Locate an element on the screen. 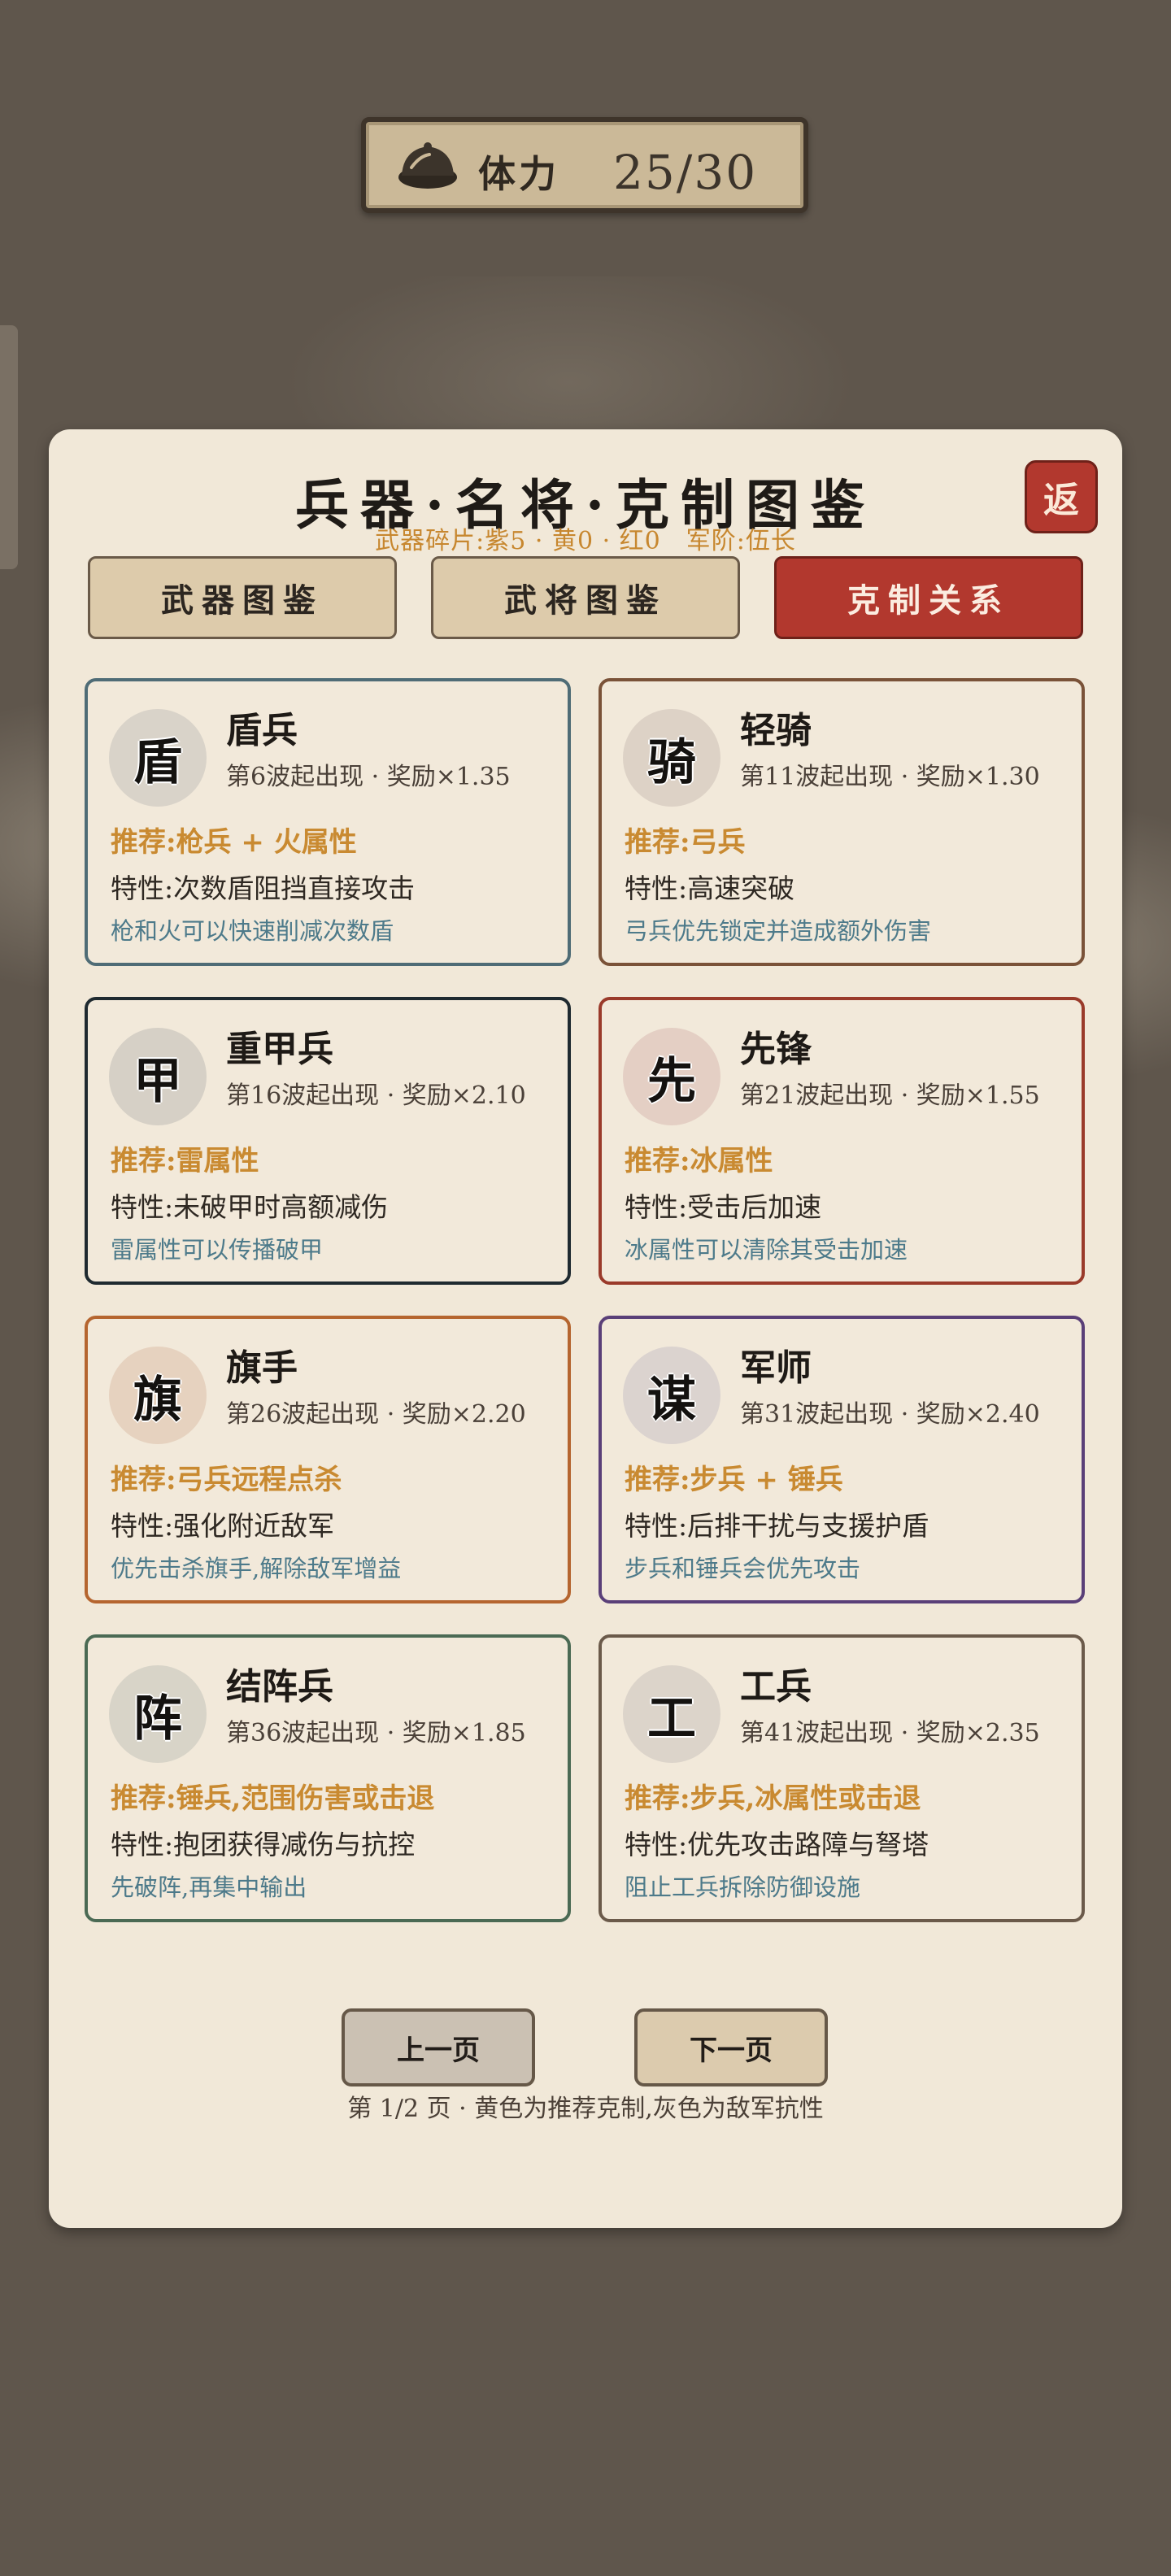 This screenshot has height=2576, width=1171. enemy-wave-info: 第31波起出现 · 奖励×2.40 is located at coordinates (890, 1414).